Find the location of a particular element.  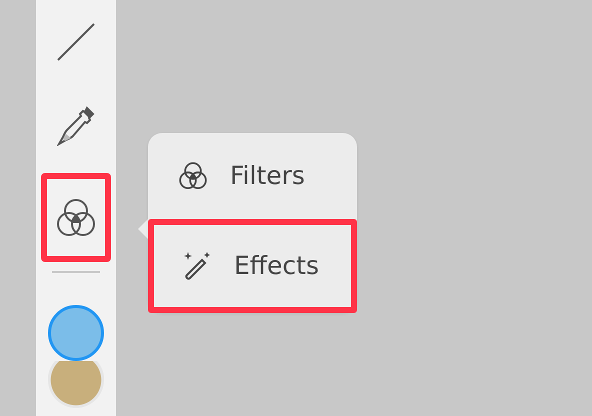

menu-item: Effects is located at coordinates (252, 266).